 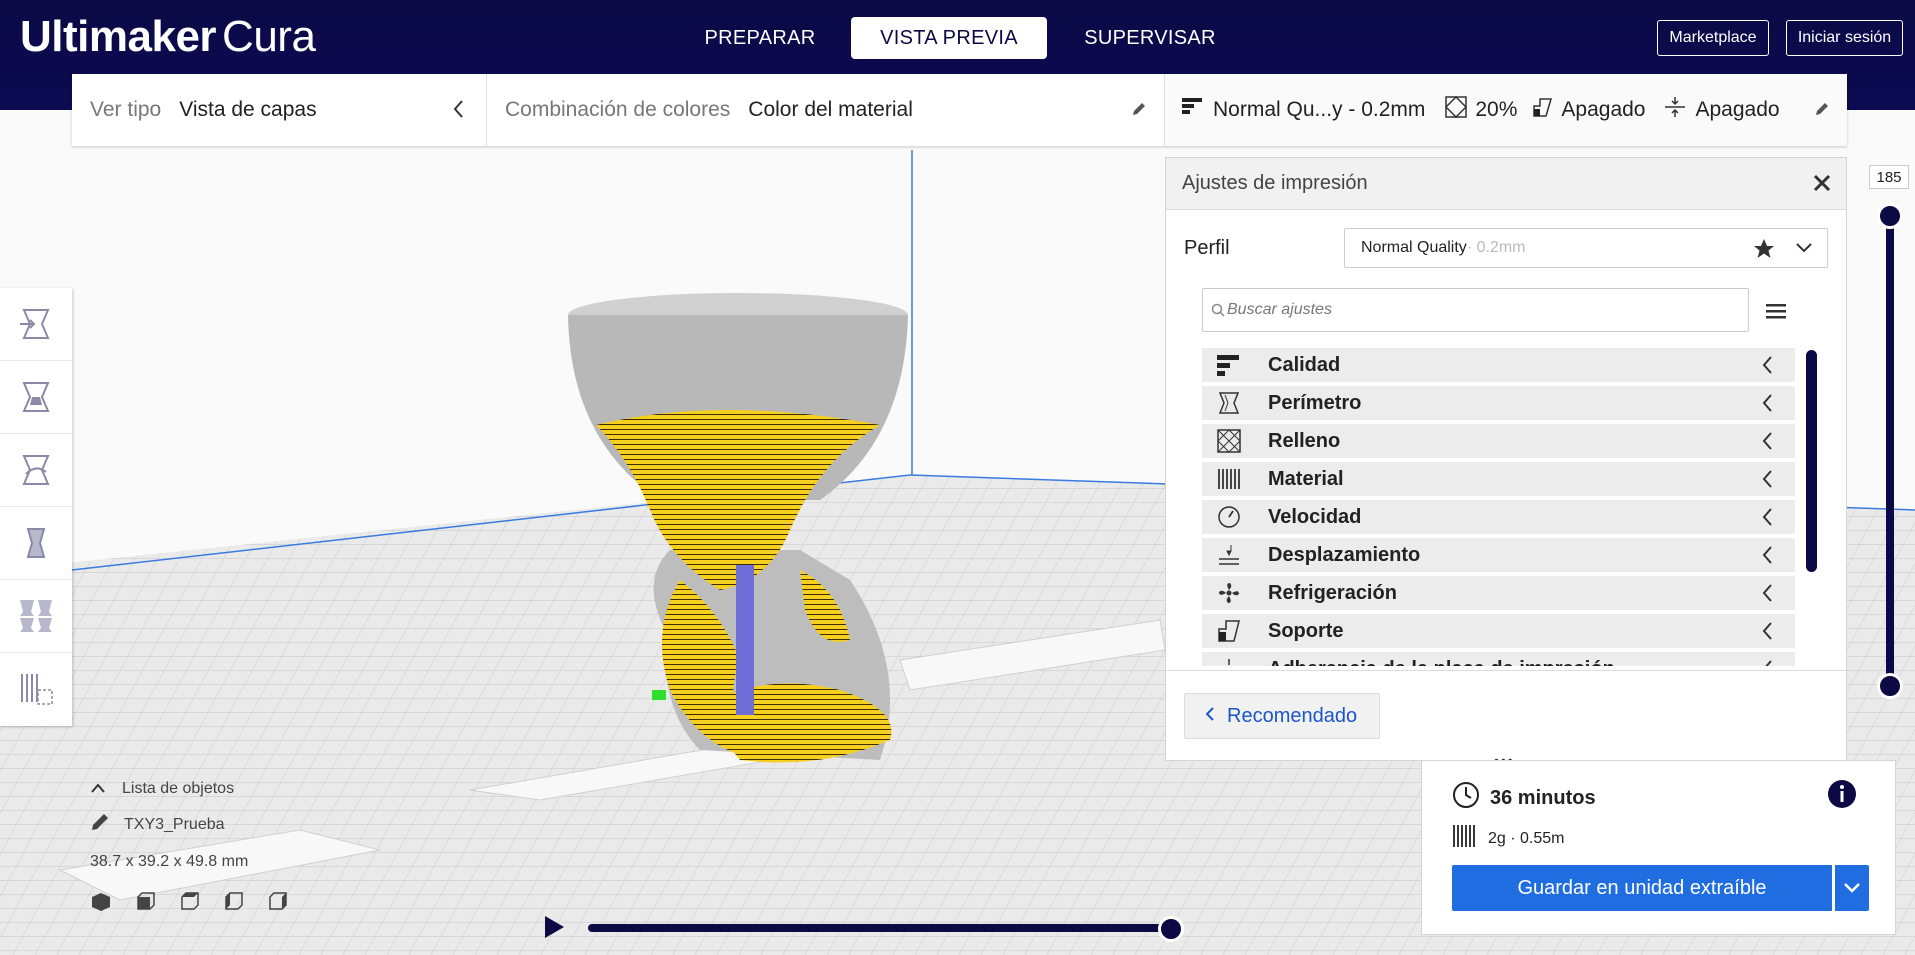 What do you see at coordinates (1498, 517) in the screenshot?
I see `category-velocidad: Velocidad` at bounding box center [1498, 517].